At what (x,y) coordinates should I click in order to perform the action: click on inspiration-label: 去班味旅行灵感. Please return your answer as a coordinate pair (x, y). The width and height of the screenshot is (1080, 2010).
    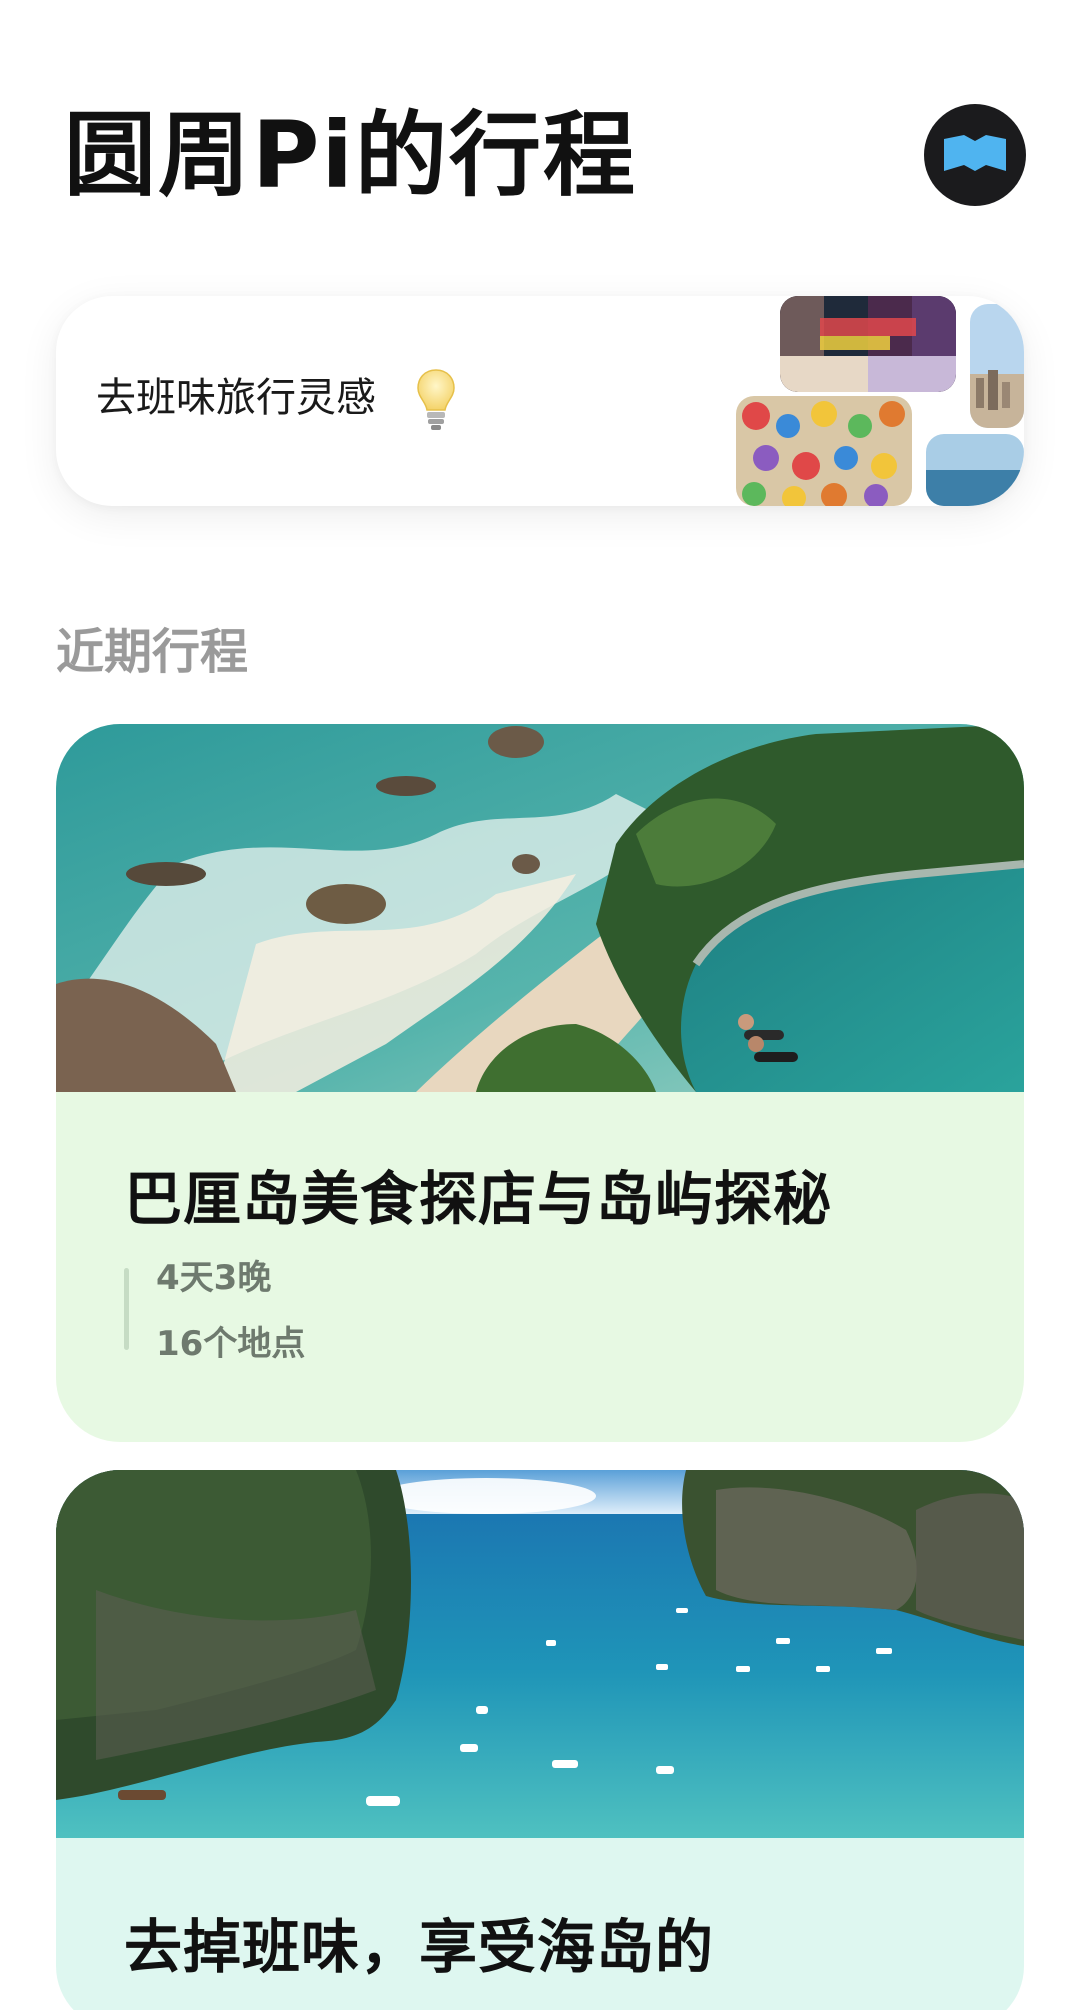
    Looking at the image, I should click on (236, 398).